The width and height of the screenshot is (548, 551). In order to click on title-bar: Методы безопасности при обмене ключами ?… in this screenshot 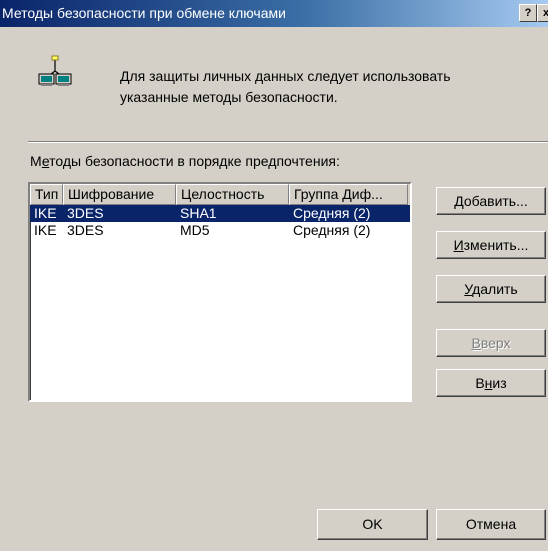, I will do `click(274, 13)`.